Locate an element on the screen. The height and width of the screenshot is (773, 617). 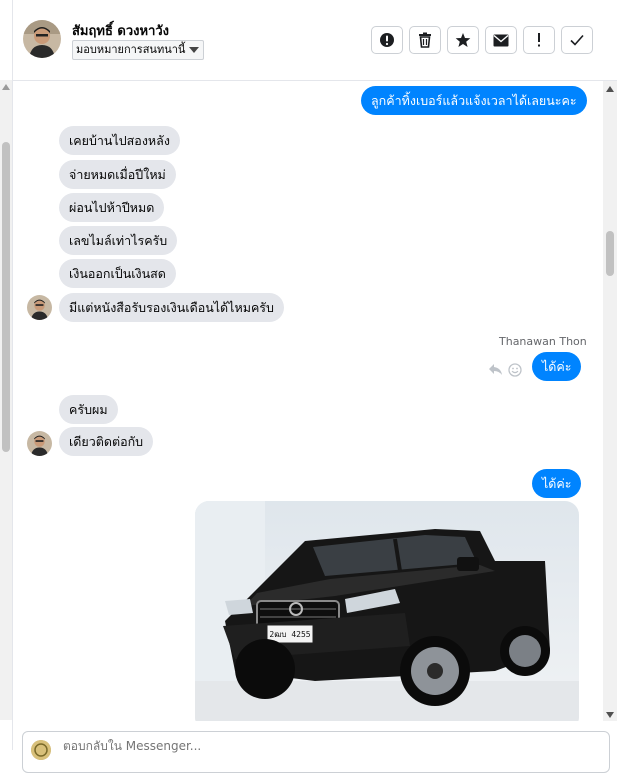
emoji-reaction-icon is located at coordinates (515, 370).